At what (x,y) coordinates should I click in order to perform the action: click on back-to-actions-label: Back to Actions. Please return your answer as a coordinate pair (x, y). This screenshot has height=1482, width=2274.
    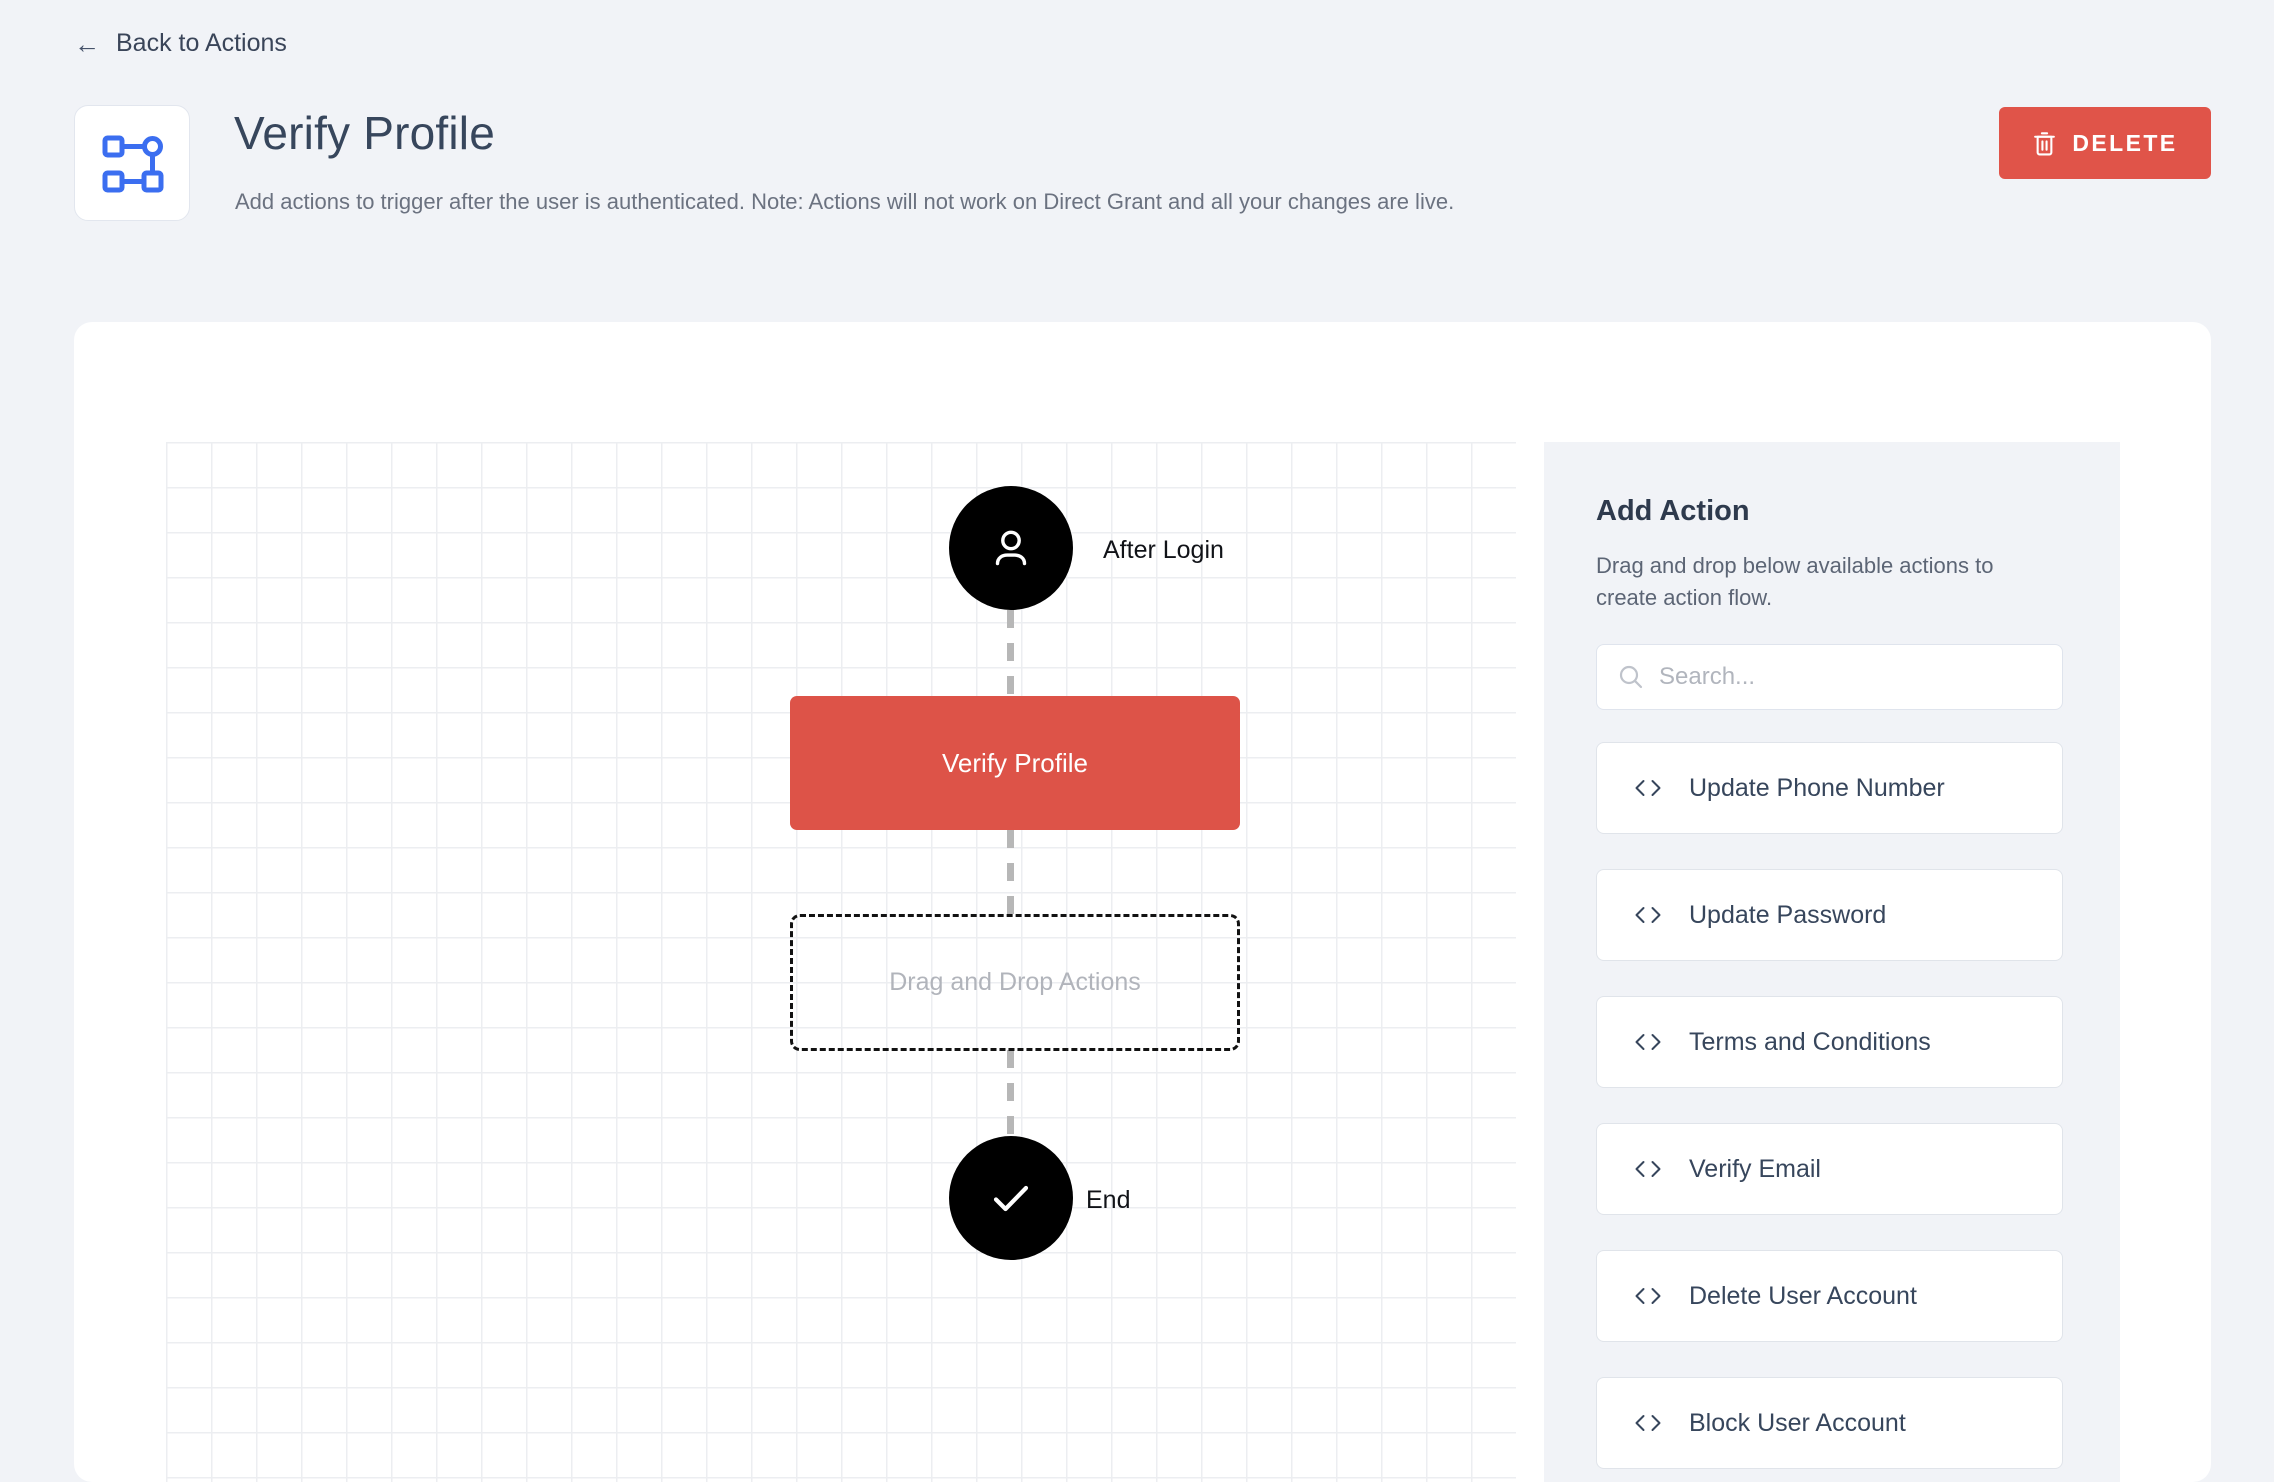
    Looking at the image, I should click on (201, 43).